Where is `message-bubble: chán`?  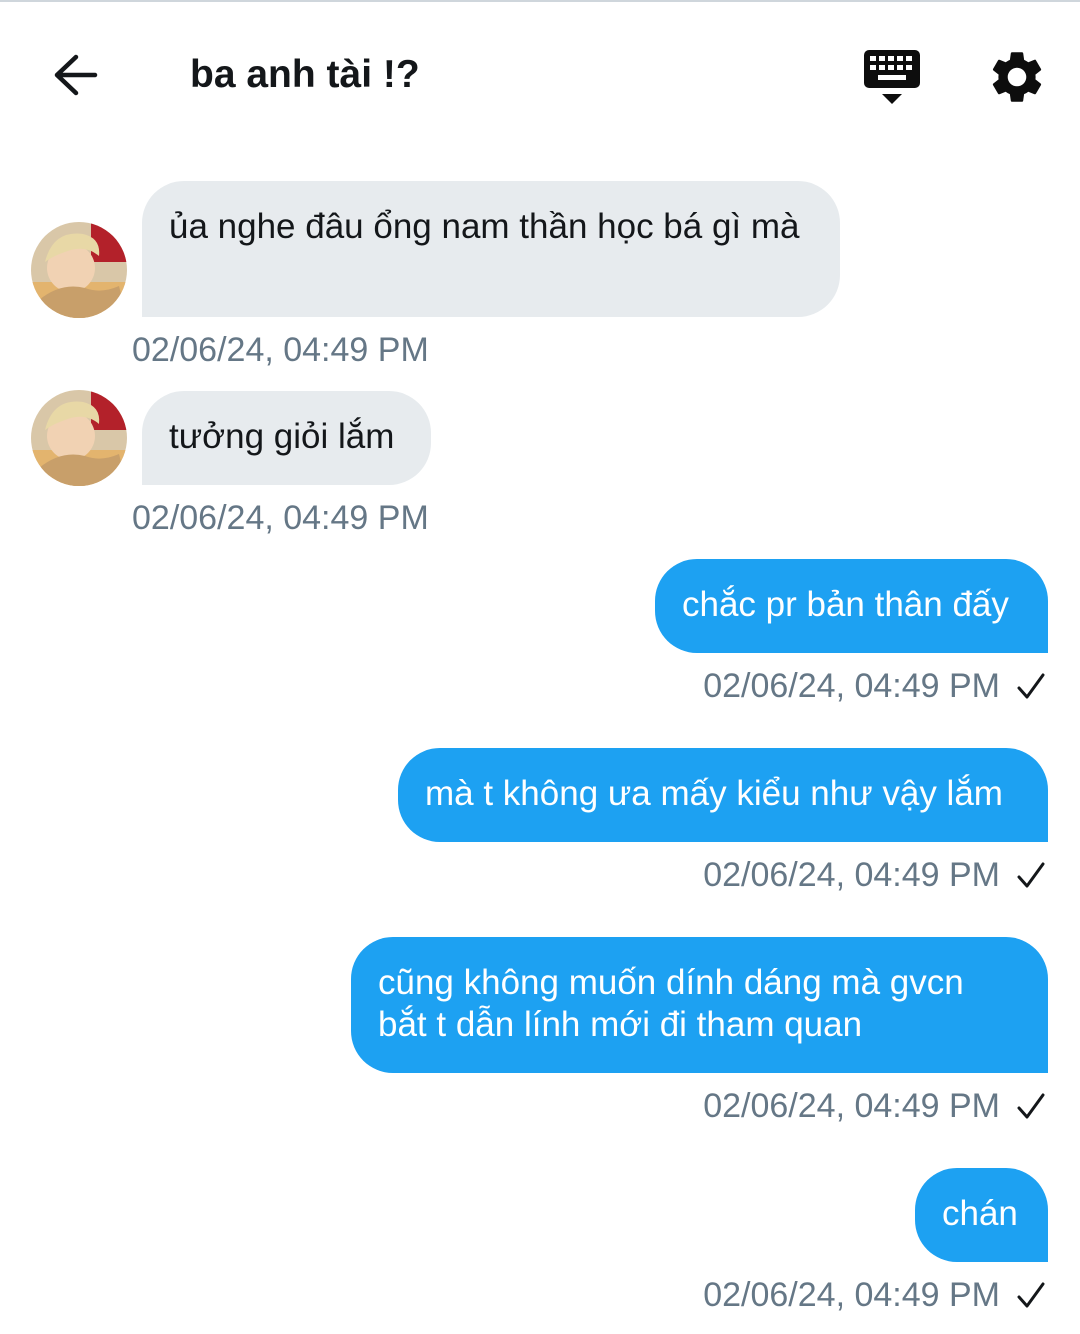 message-bubble: chán is located at coordinates (981, 1215).